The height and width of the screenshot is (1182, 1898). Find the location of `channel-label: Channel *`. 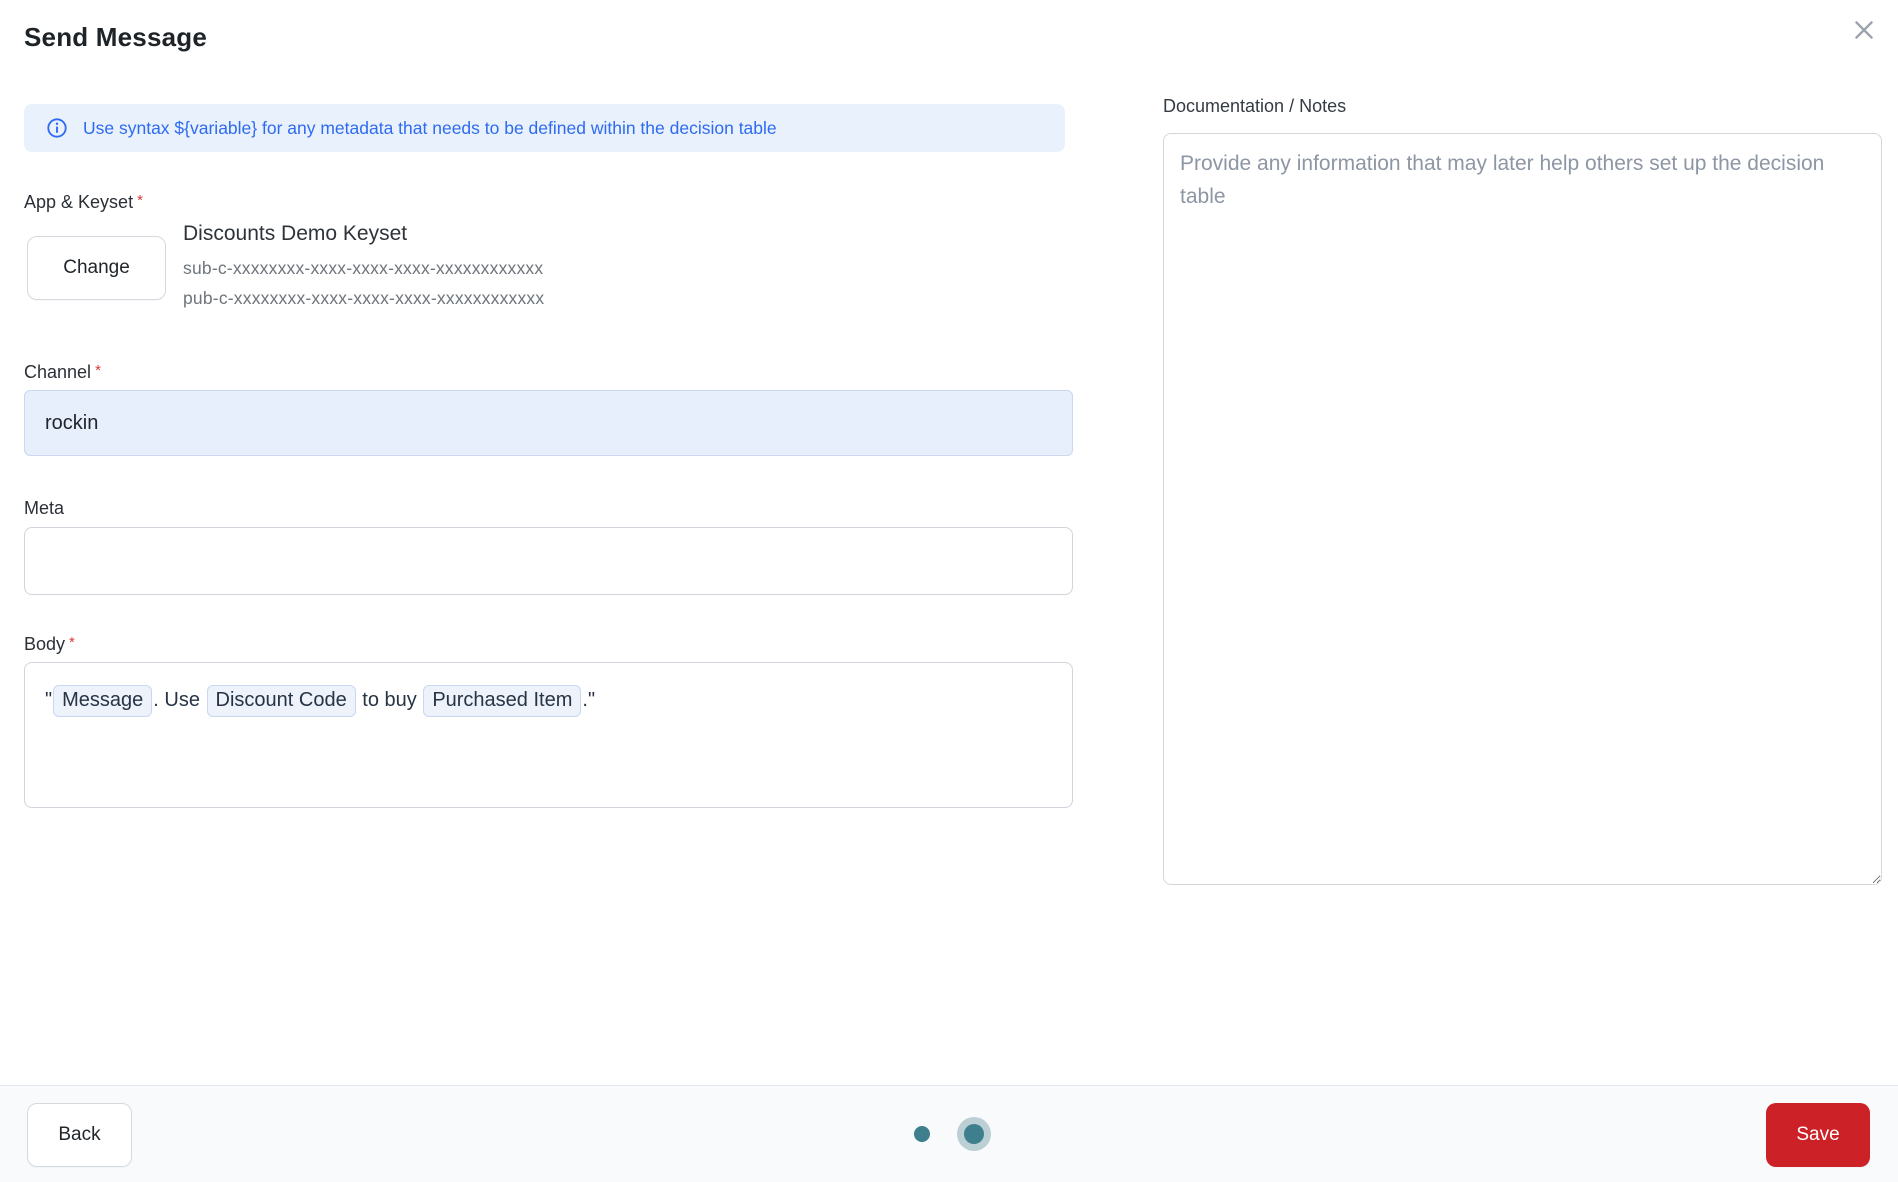

channel-label: Channel * is located at coordinates (62, 372).